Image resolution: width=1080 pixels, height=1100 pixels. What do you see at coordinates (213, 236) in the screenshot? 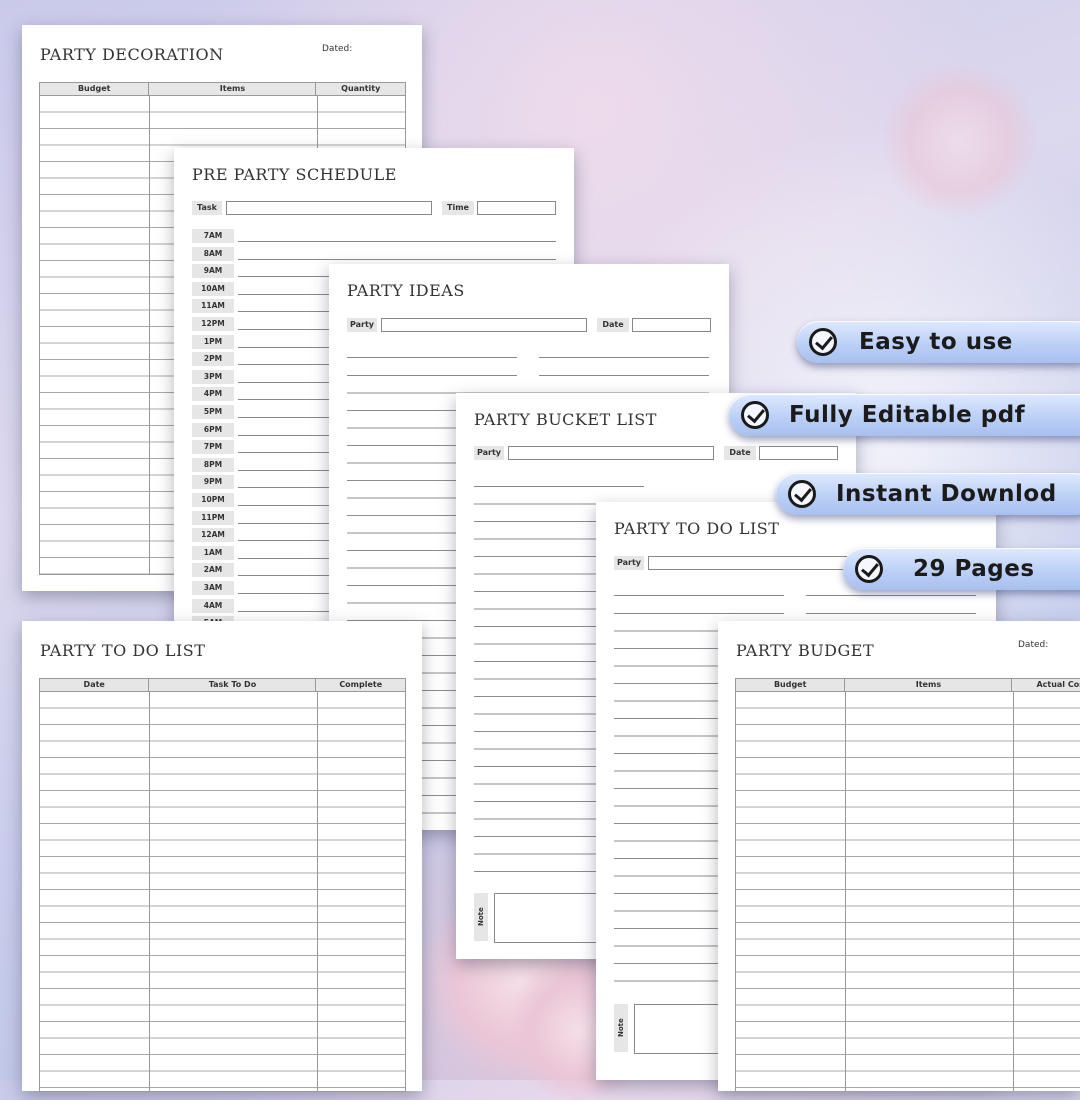
I see `hour-label: 7AM` at bounding box center [213, 236].